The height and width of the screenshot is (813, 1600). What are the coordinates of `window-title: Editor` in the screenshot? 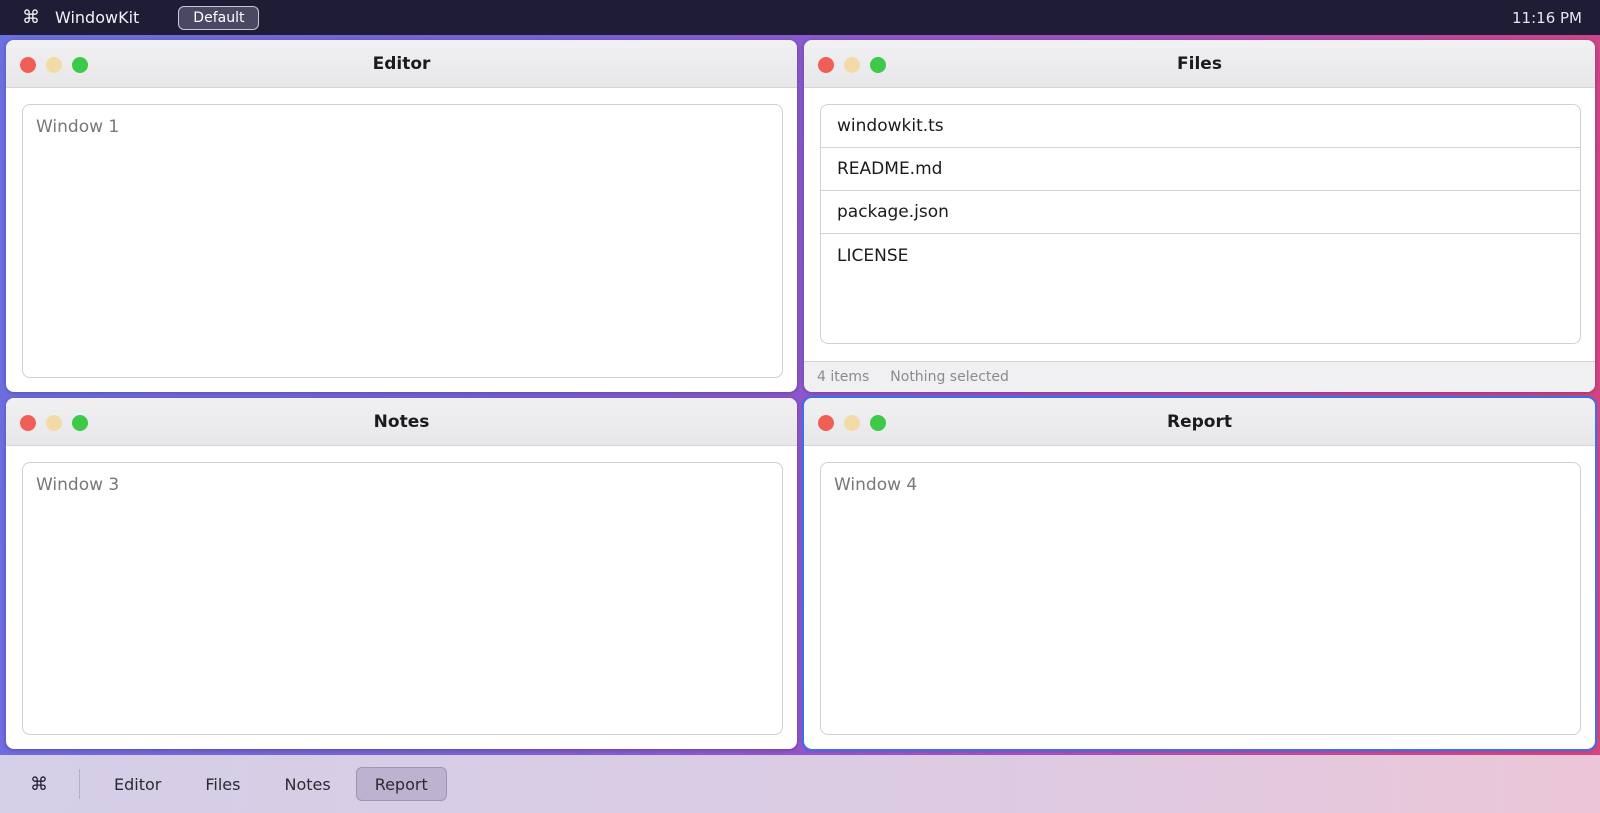 It's located at (401, 63).